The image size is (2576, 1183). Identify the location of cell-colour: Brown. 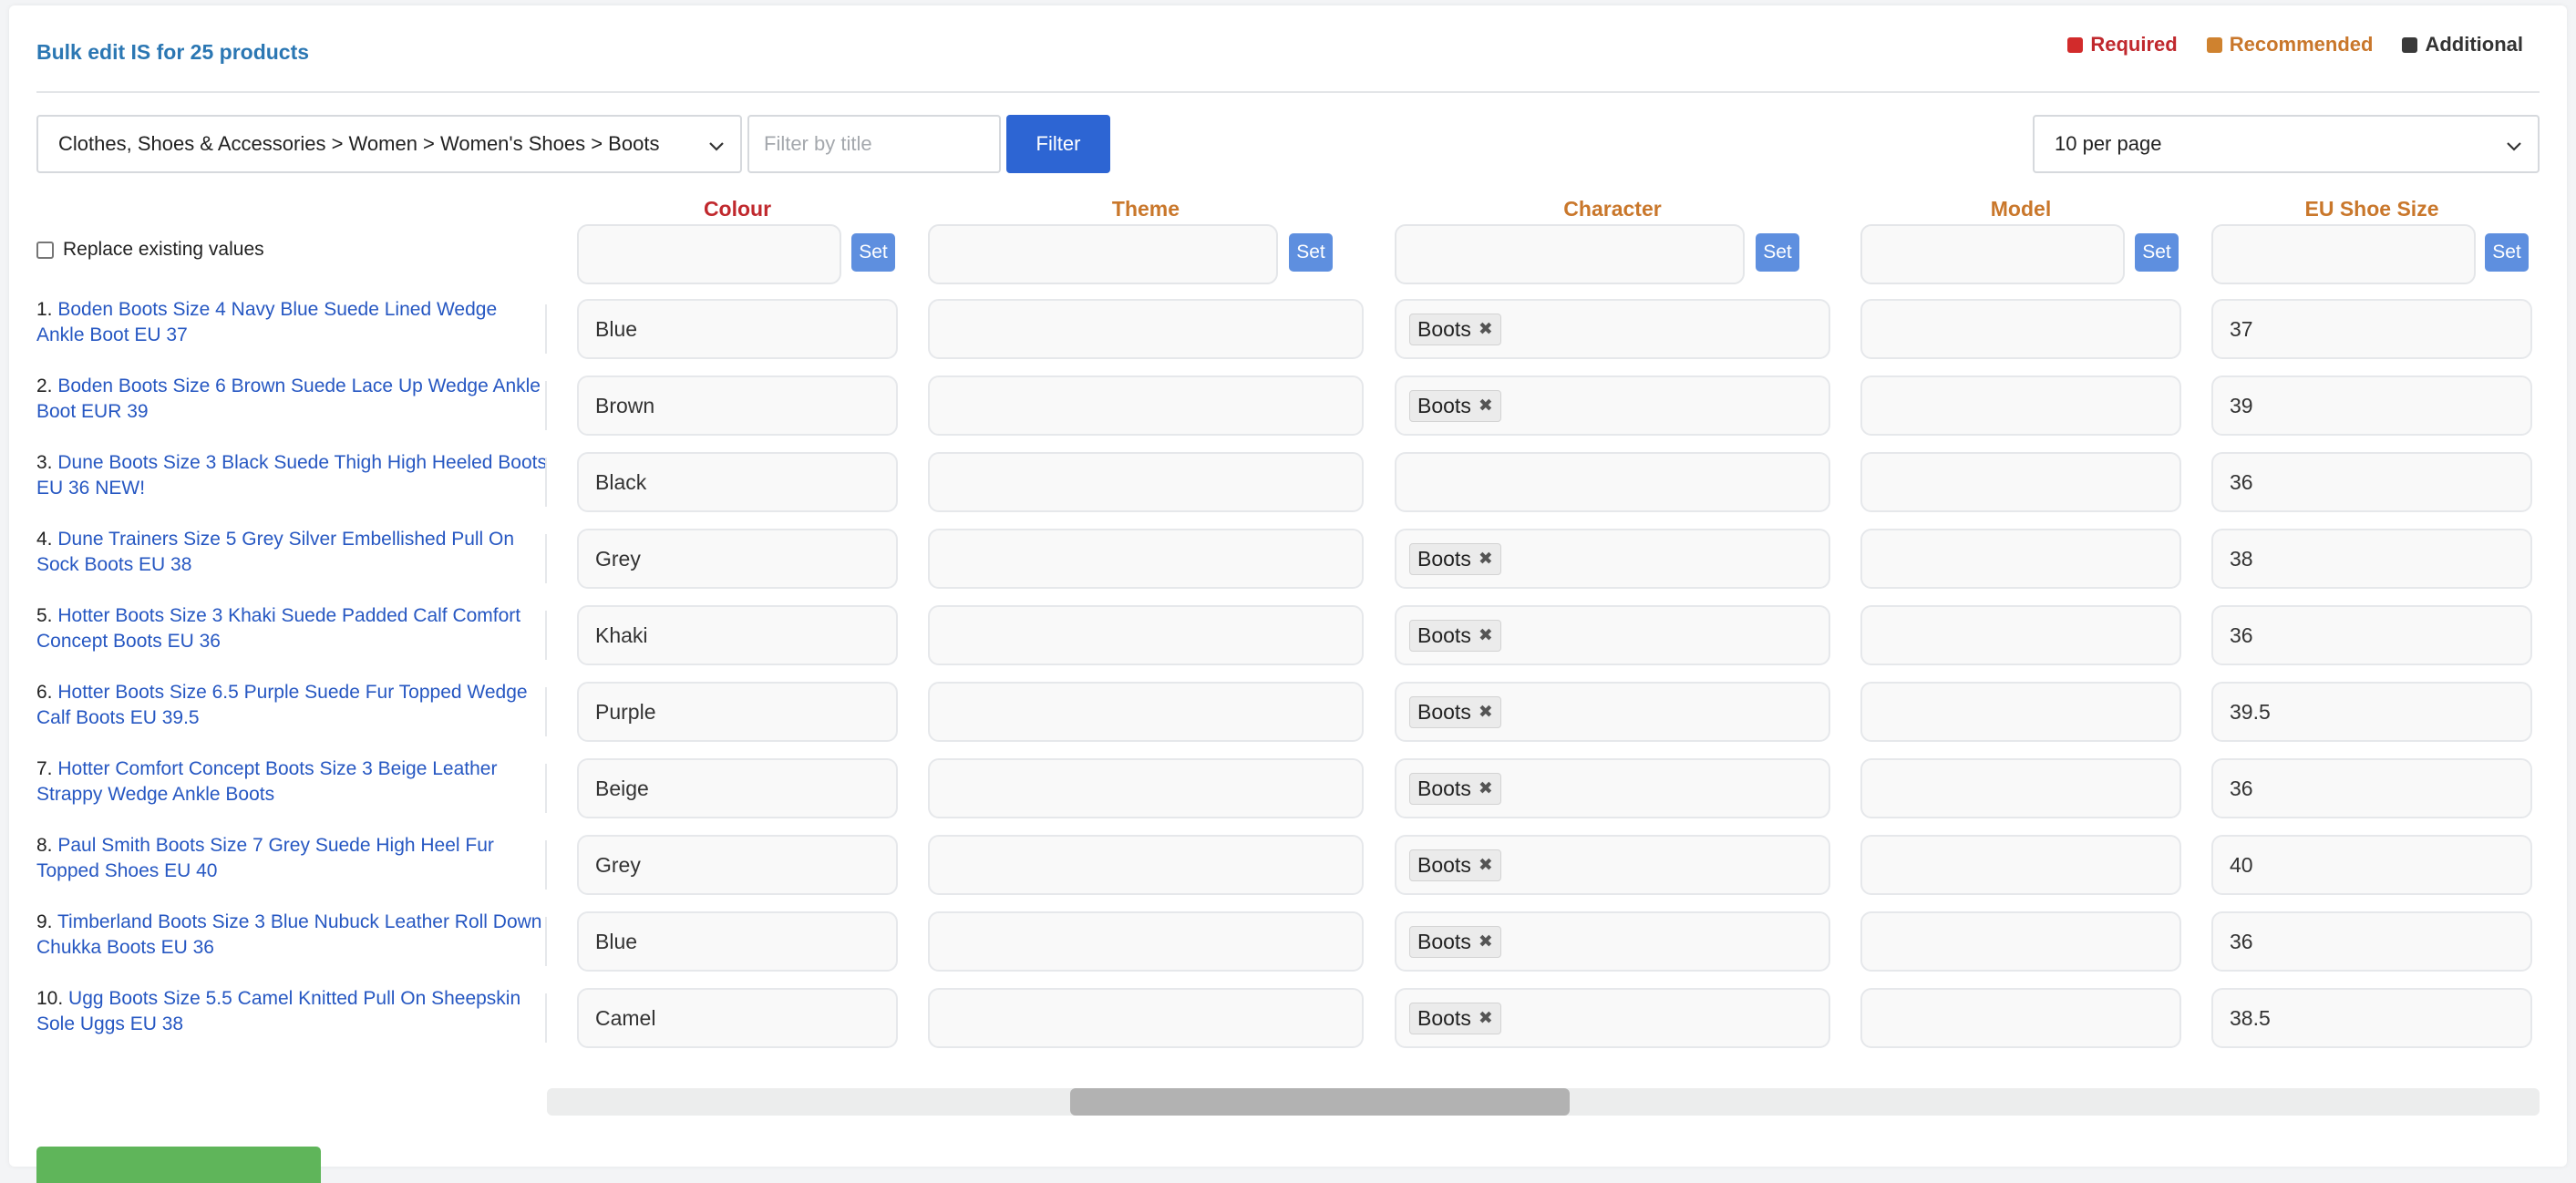
(737, 405).